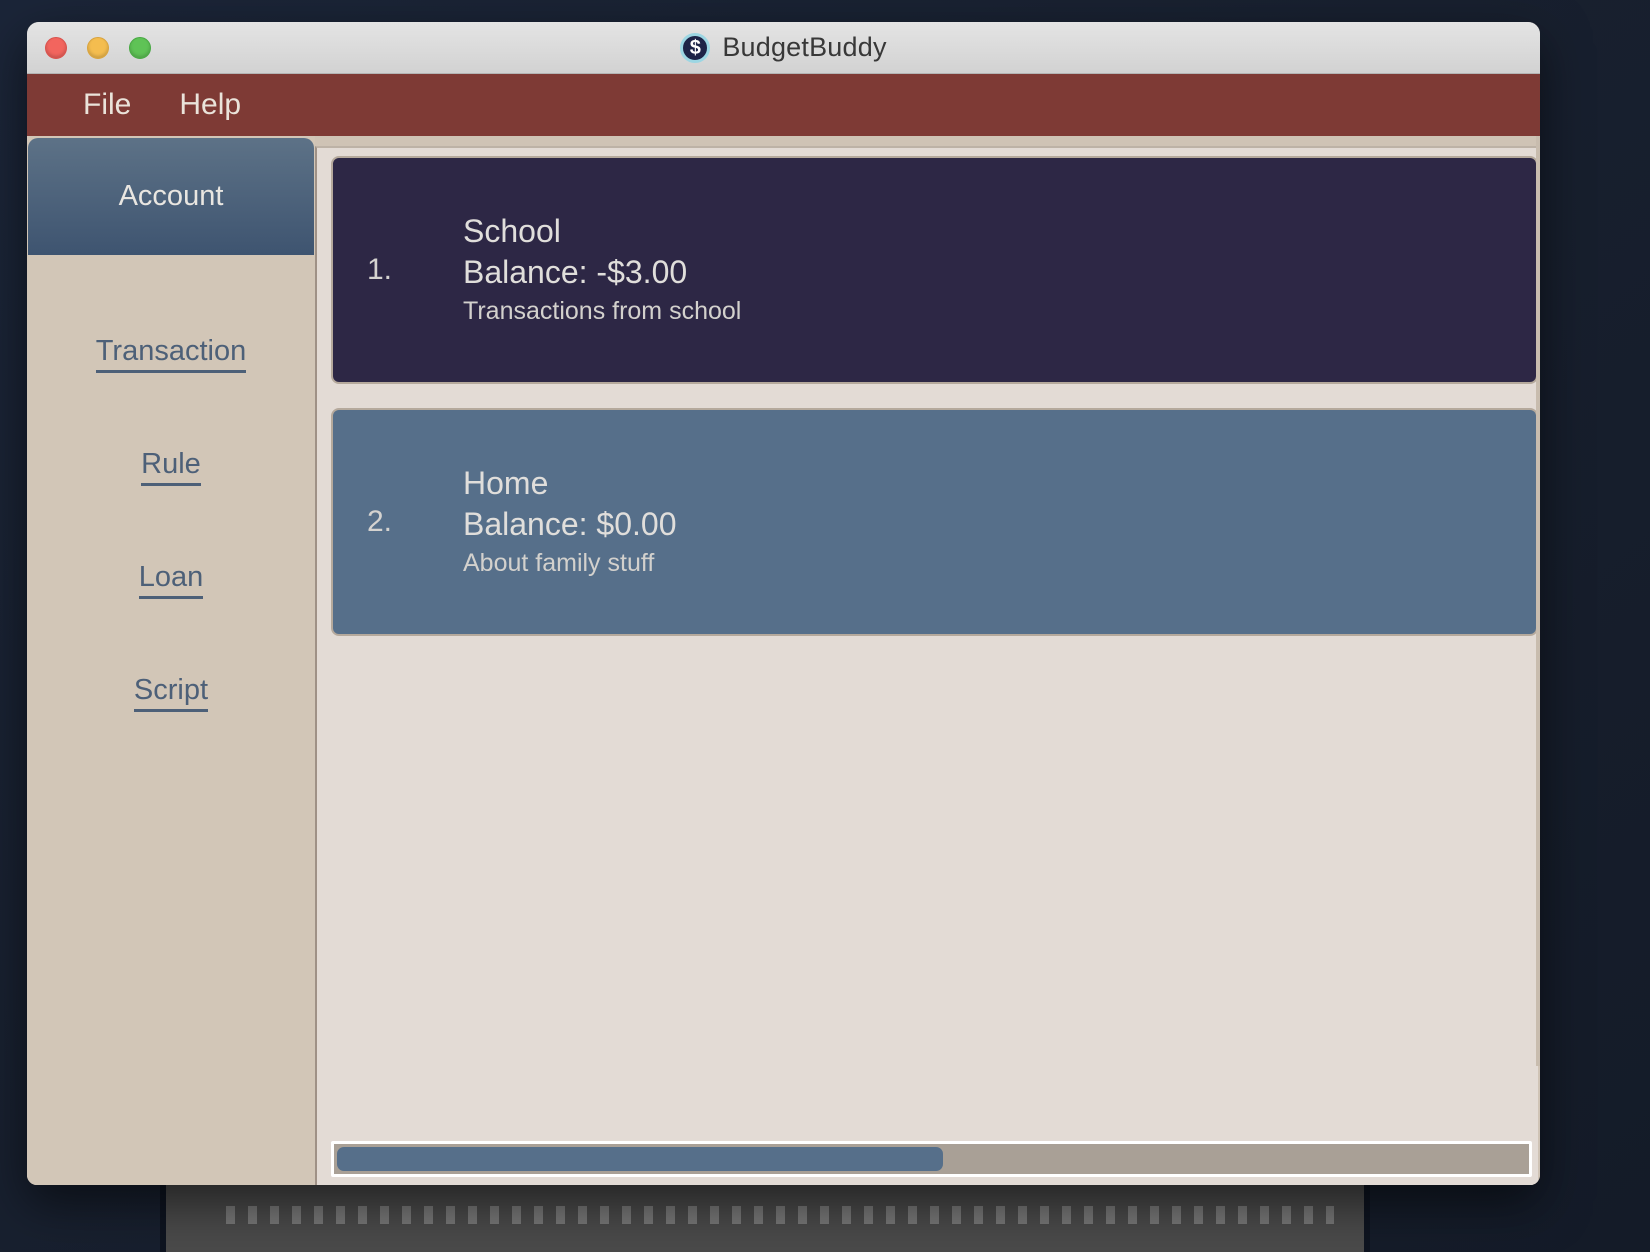 Image resolution: width=1650 pixels, height=1252 pixels. I want to click on window-right-edge, so click(1538, 601).